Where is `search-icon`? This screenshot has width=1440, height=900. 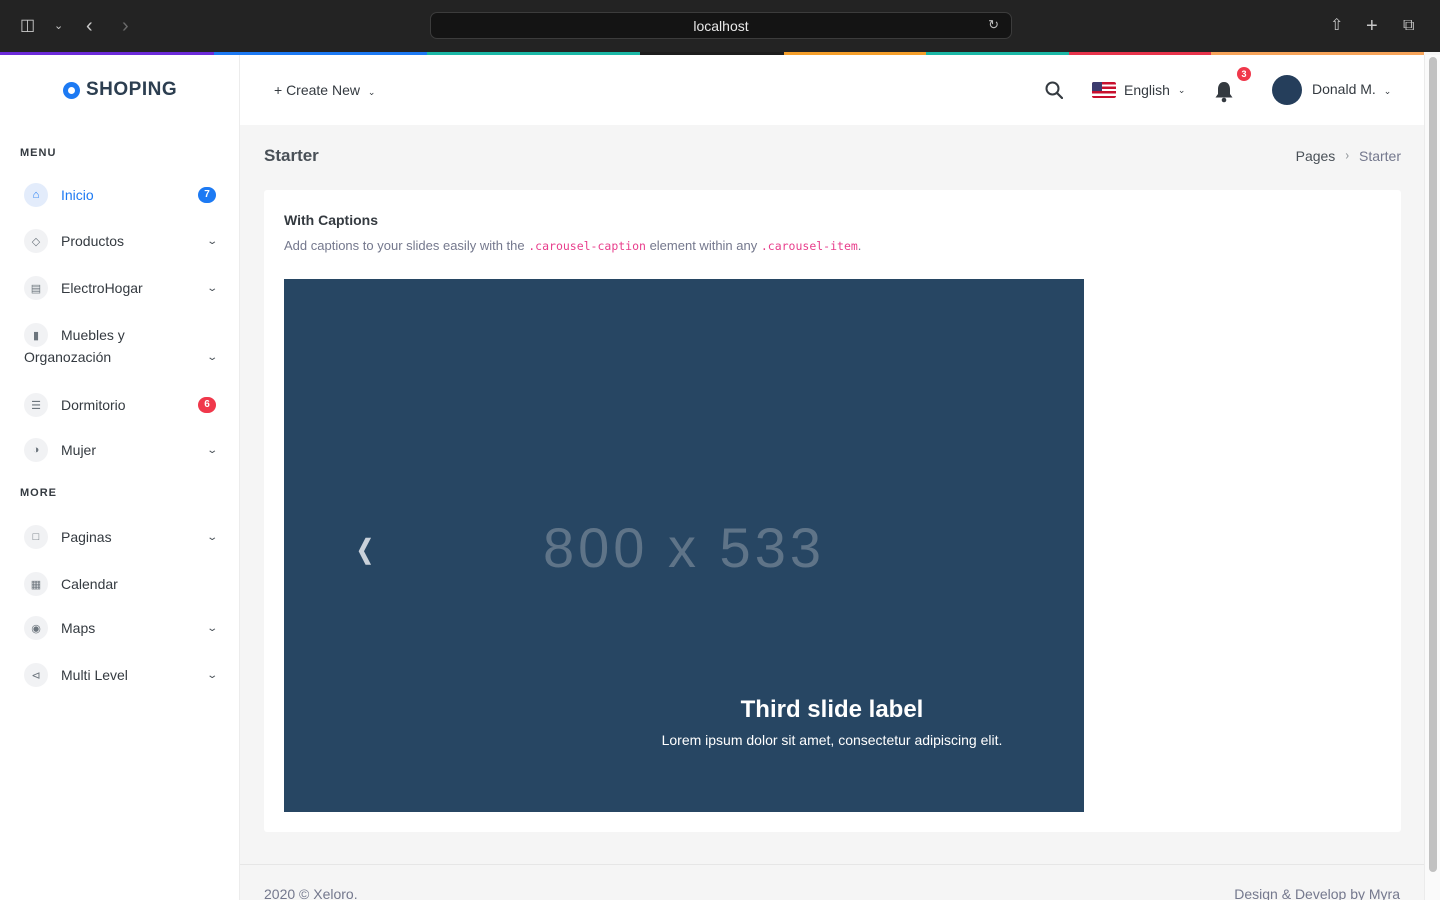 search-icon is located at coordinates (1054, 90).